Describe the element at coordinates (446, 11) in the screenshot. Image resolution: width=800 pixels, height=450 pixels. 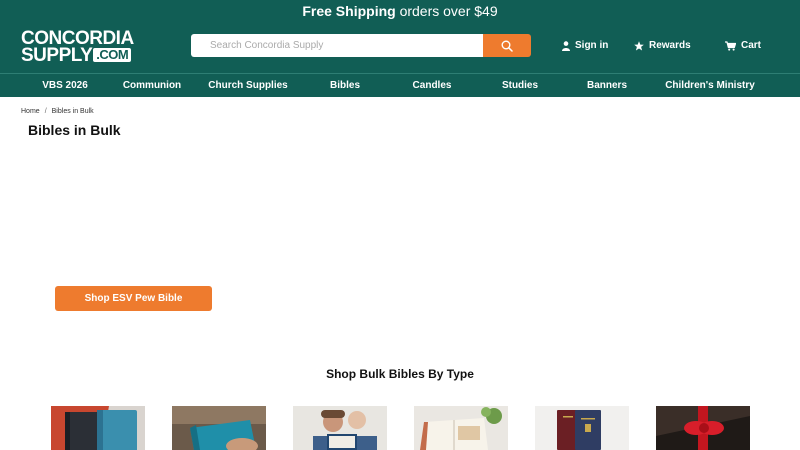
I see `promo-rest: orders over $49` at that location.